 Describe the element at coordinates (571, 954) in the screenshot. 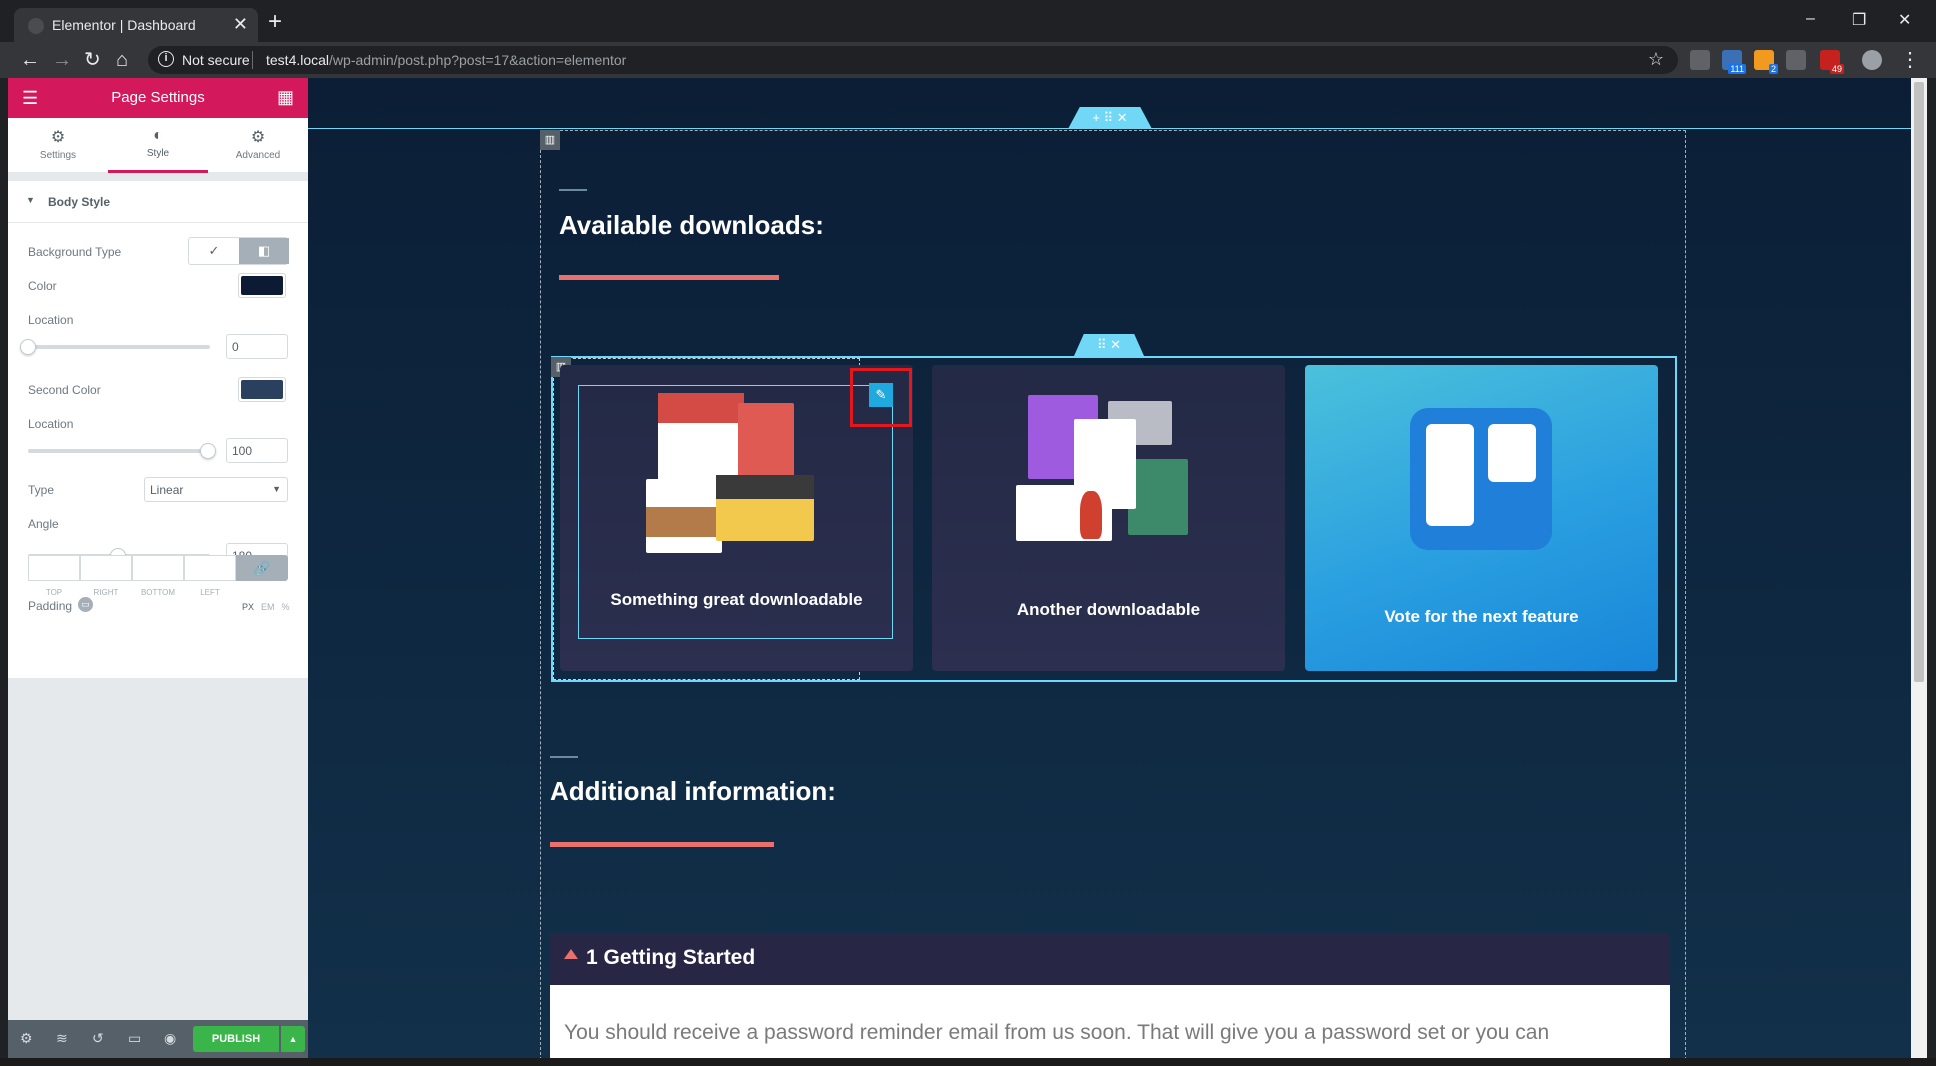

I see `triangle-up-icon` at that location.